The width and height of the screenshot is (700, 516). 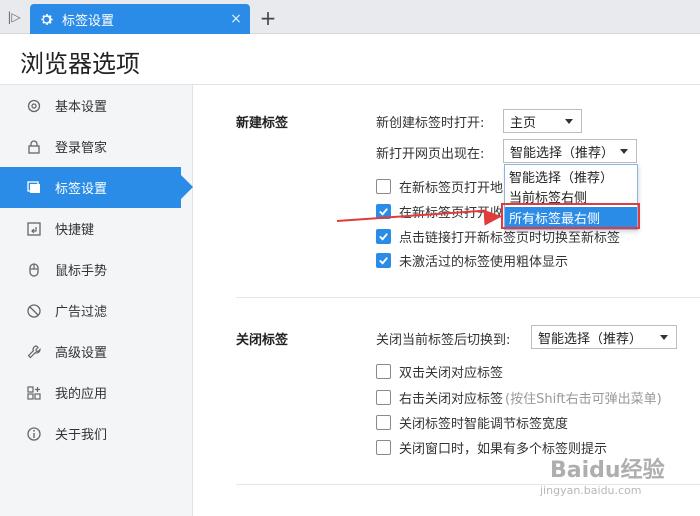 What do you see at coordinates (75, 230) in the screenshot?
I see `sidebar-item-label: 快捷键` at bounding box center [75, 230].